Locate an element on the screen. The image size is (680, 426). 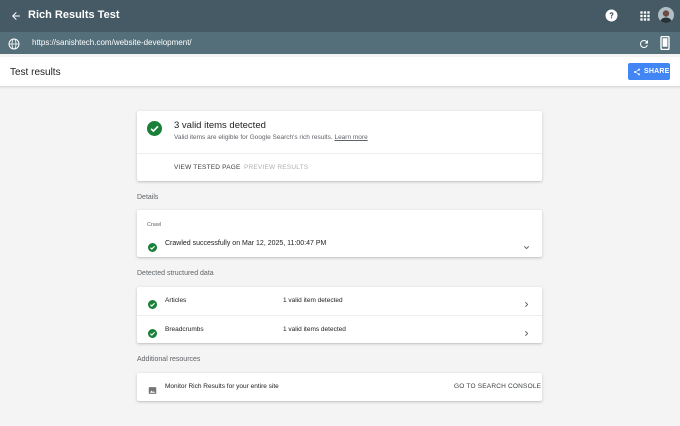
arrow-left-icon is located at coordinates (16, 16).